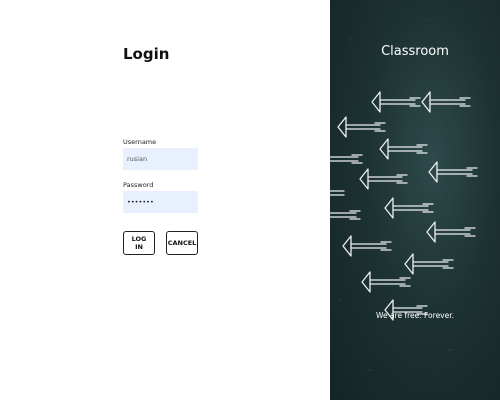 The height and width of the screenshot is (400, 500). What do you see at coordinates (139, 243) in the screenshot?
I see `login-button: LOG IN` at bounding box center [139, 243].